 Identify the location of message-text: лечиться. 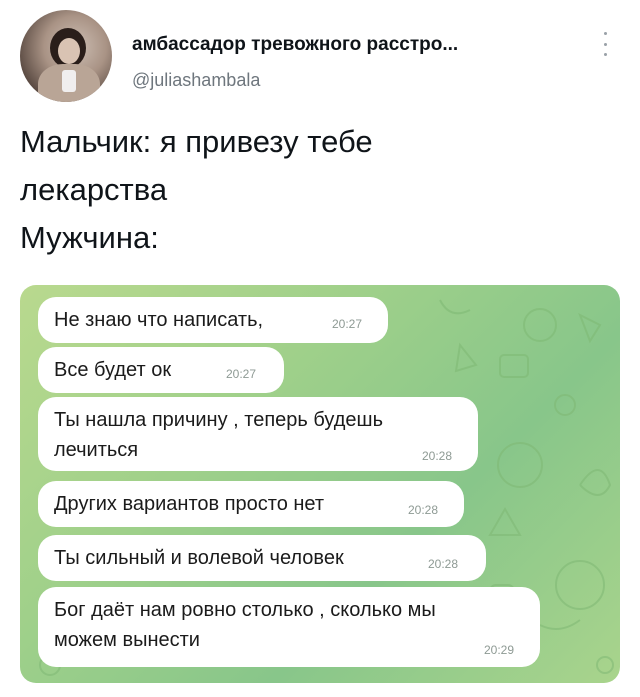
(96, 450).